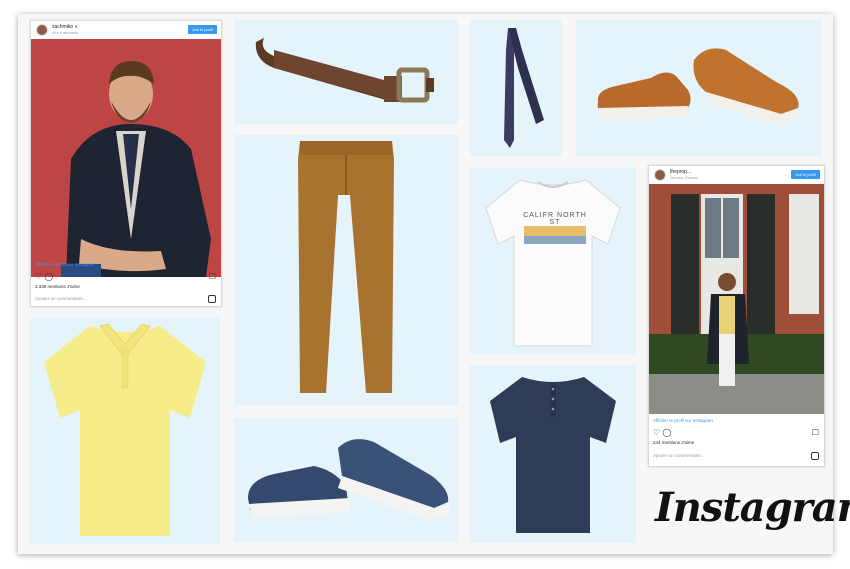 This screenshot has width=850, height=569. I want to click on henley-shirt-image, so click(553, 455).